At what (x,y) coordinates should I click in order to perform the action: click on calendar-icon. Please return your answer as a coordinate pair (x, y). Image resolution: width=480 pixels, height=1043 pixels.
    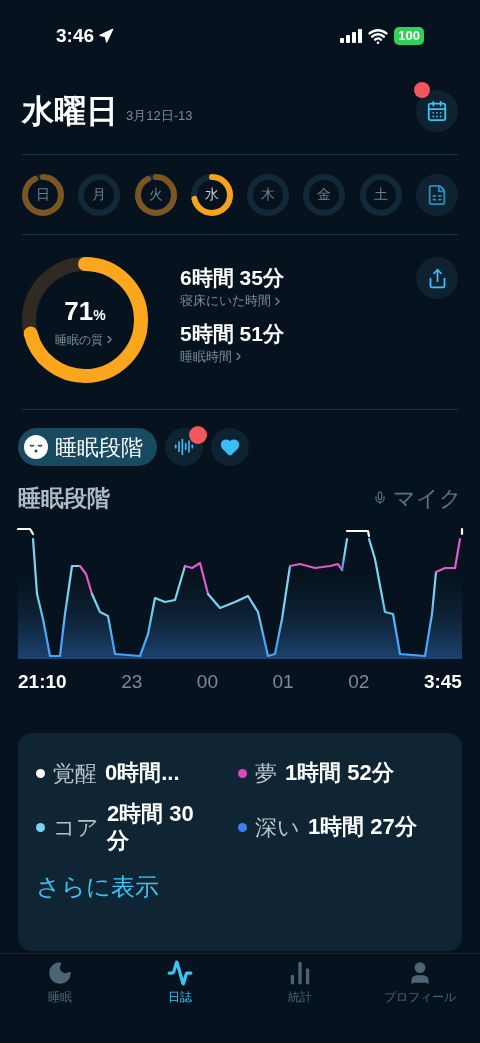
    Looking at the image, I should click on (437, 111).